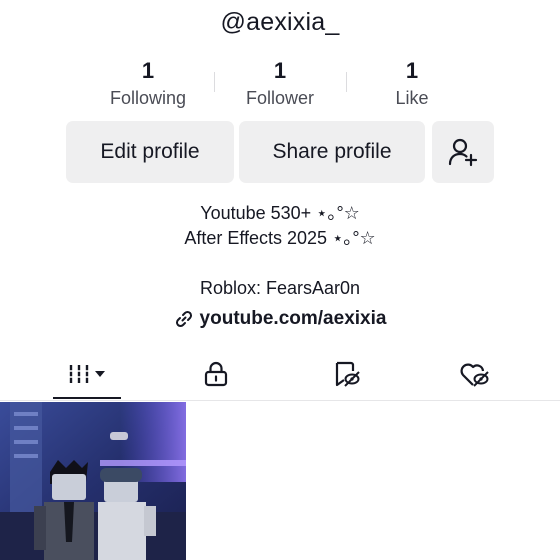 The height and width of the screenshot is (560, 560). I want to click on video-thumbnail-image, so click(93, 481).